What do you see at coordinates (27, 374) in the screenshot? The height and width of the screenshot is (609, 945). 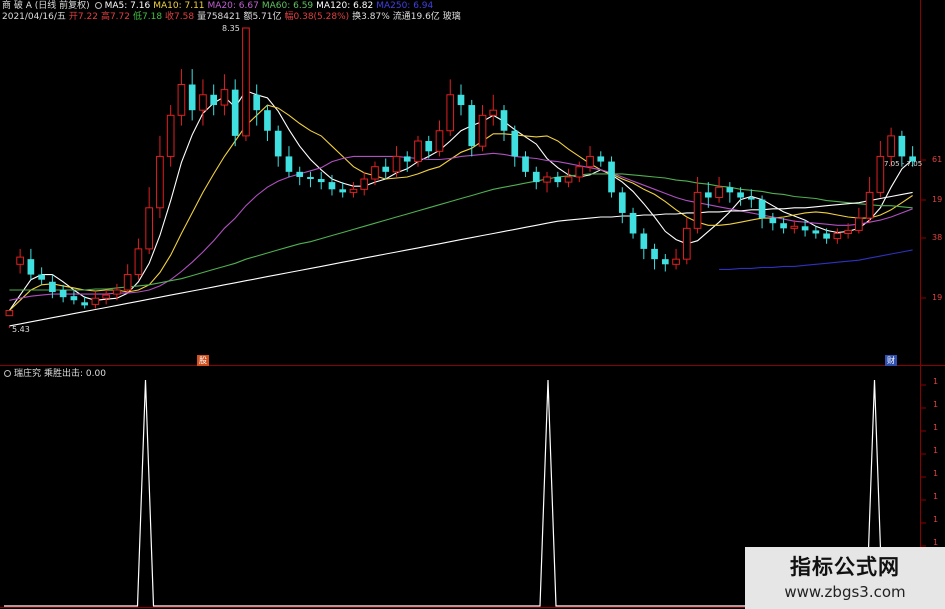 I see `indicator-title: 瑞庄究` at bounding box center [27, 374].